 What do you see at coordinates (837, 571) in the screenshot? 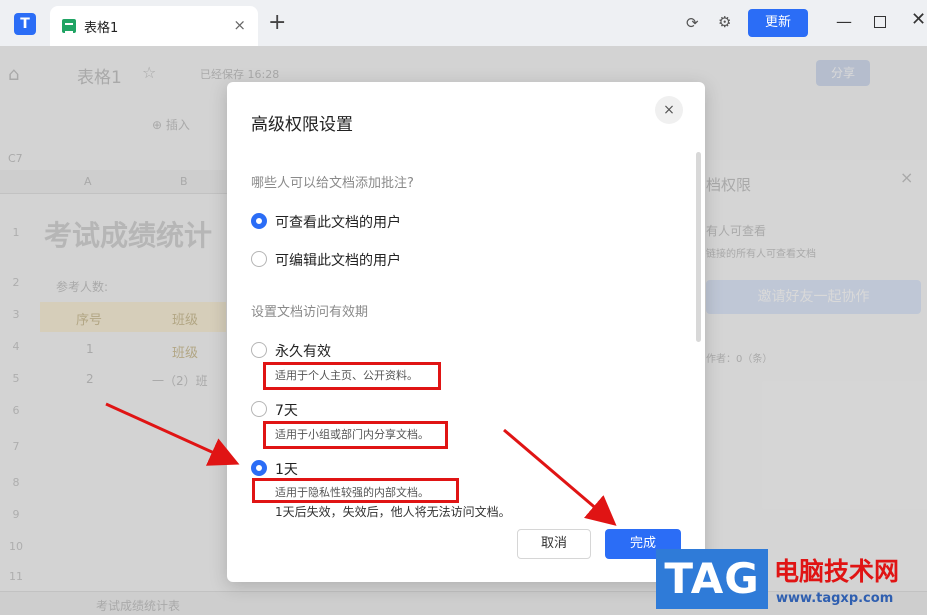
I see `watermark-site-name: 电脑技术网` at bounding box center [837, 571].